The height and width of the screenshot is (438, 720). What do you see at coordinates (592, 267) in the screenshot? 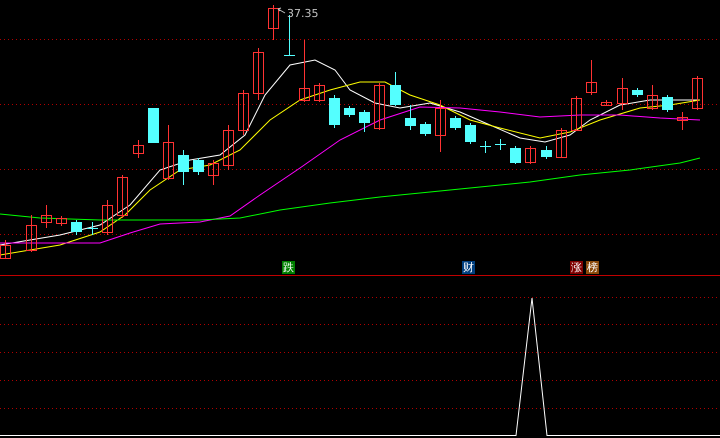
I see `signal-badge: 榜` at bounding box center [592, 267].